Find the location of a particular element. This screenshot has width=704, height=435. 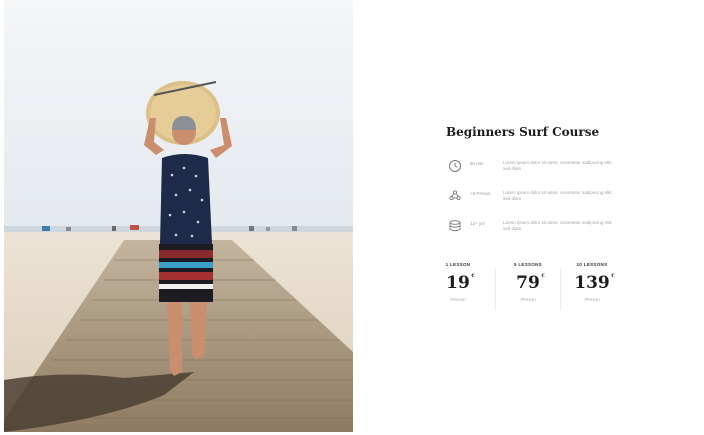

layers-icon is located at coordinates (455, 226).